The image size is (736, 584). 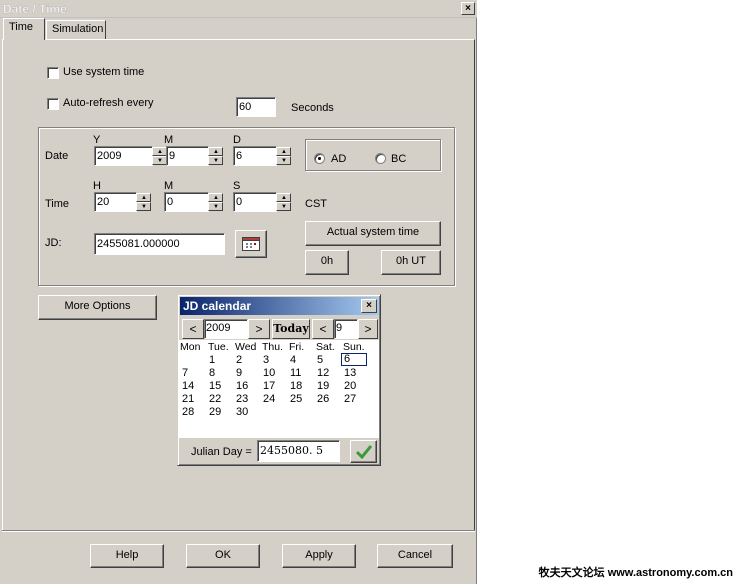 I want to click on calendar-day: 29, so click(x=222, y=412).